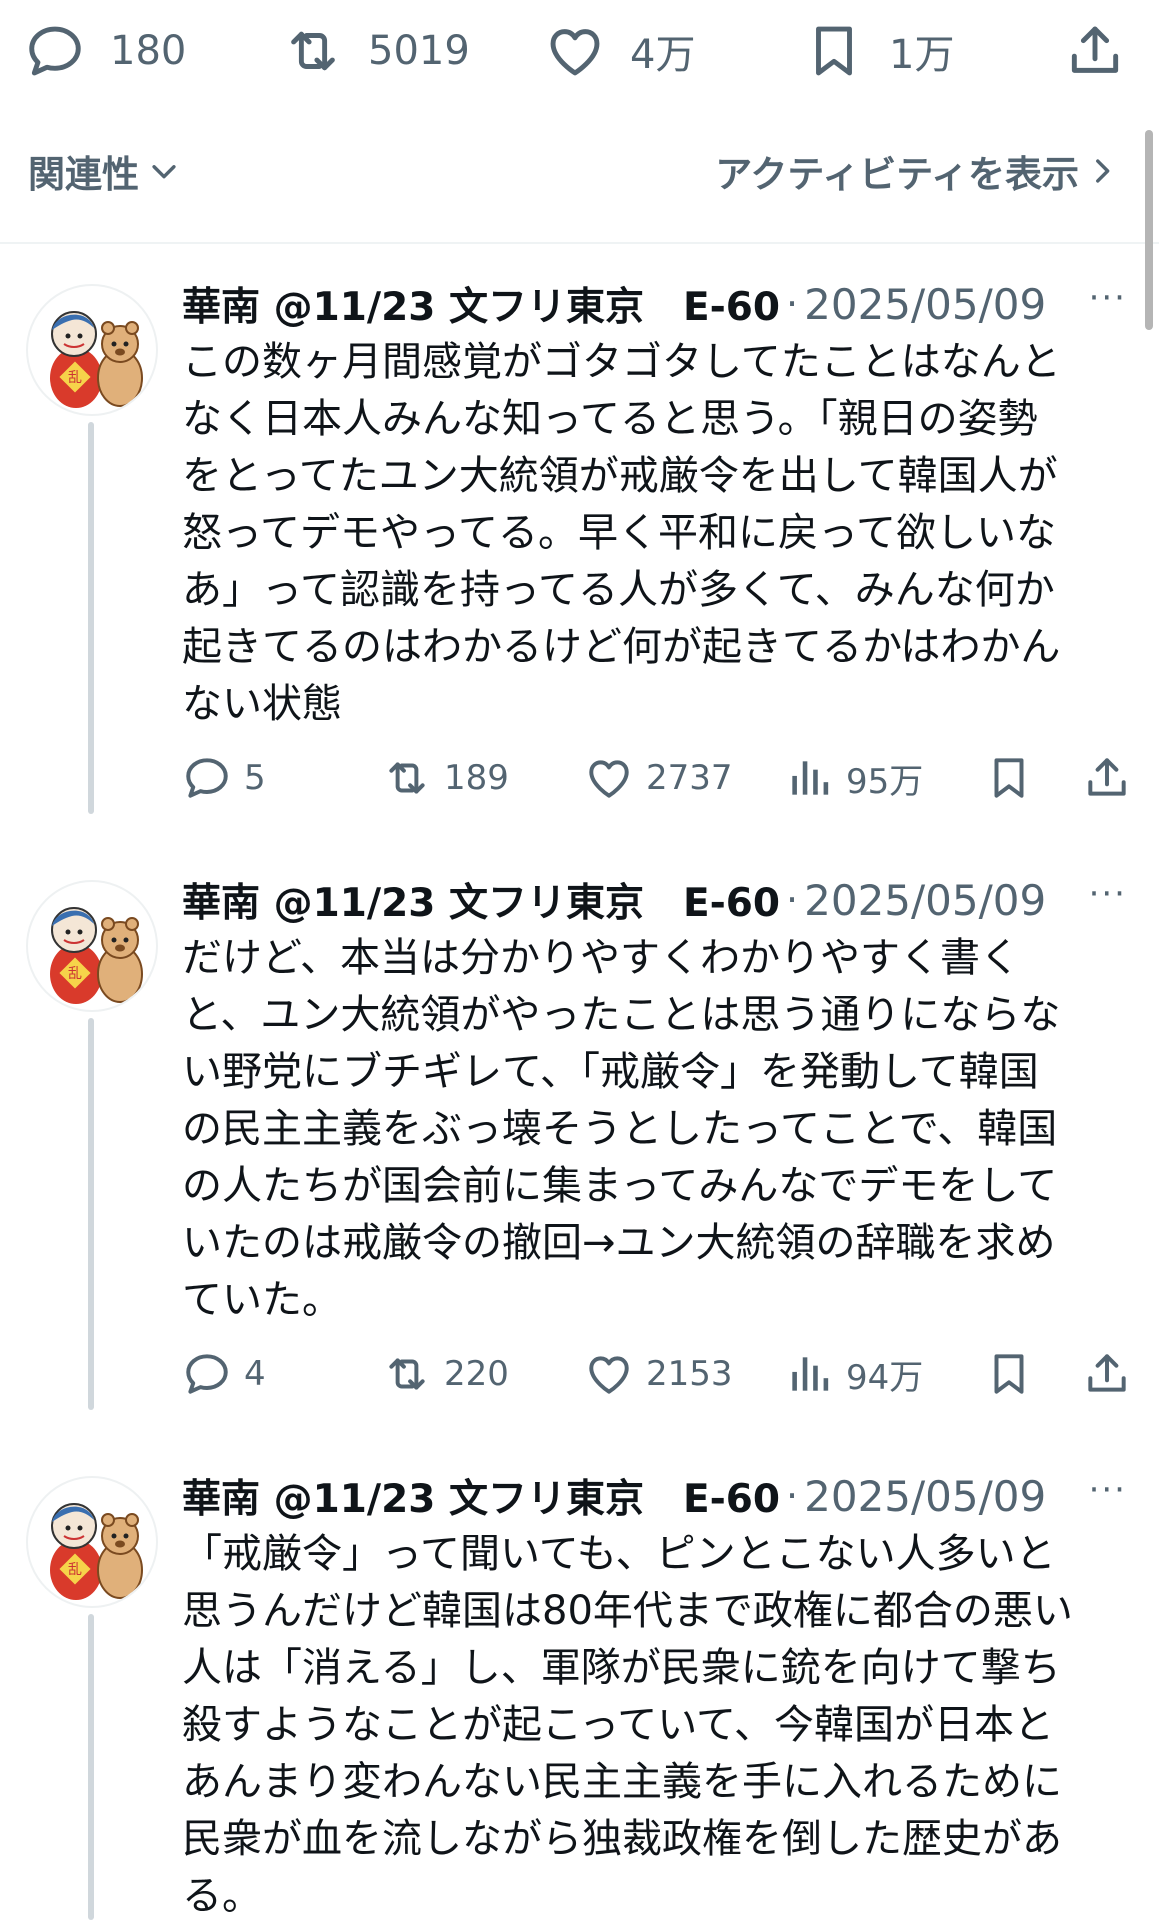  What do you see at coordinates (1102, 171) in the screenshot?
I see `chevron-right-icon` at bounding box center [1102, 171].